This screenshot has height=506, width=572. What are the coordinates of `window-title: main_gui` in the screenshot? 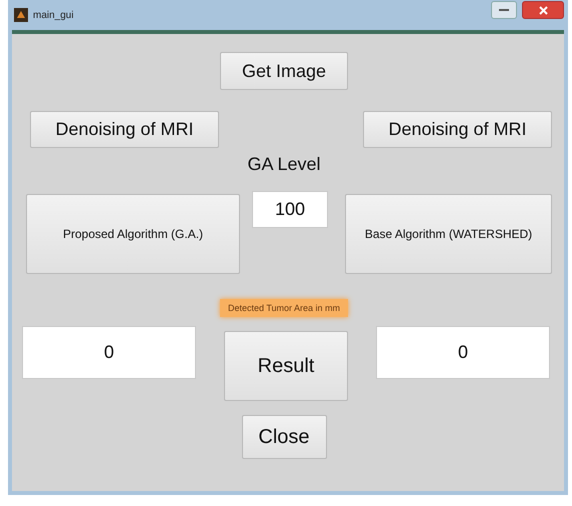 It's located at (53, 15).